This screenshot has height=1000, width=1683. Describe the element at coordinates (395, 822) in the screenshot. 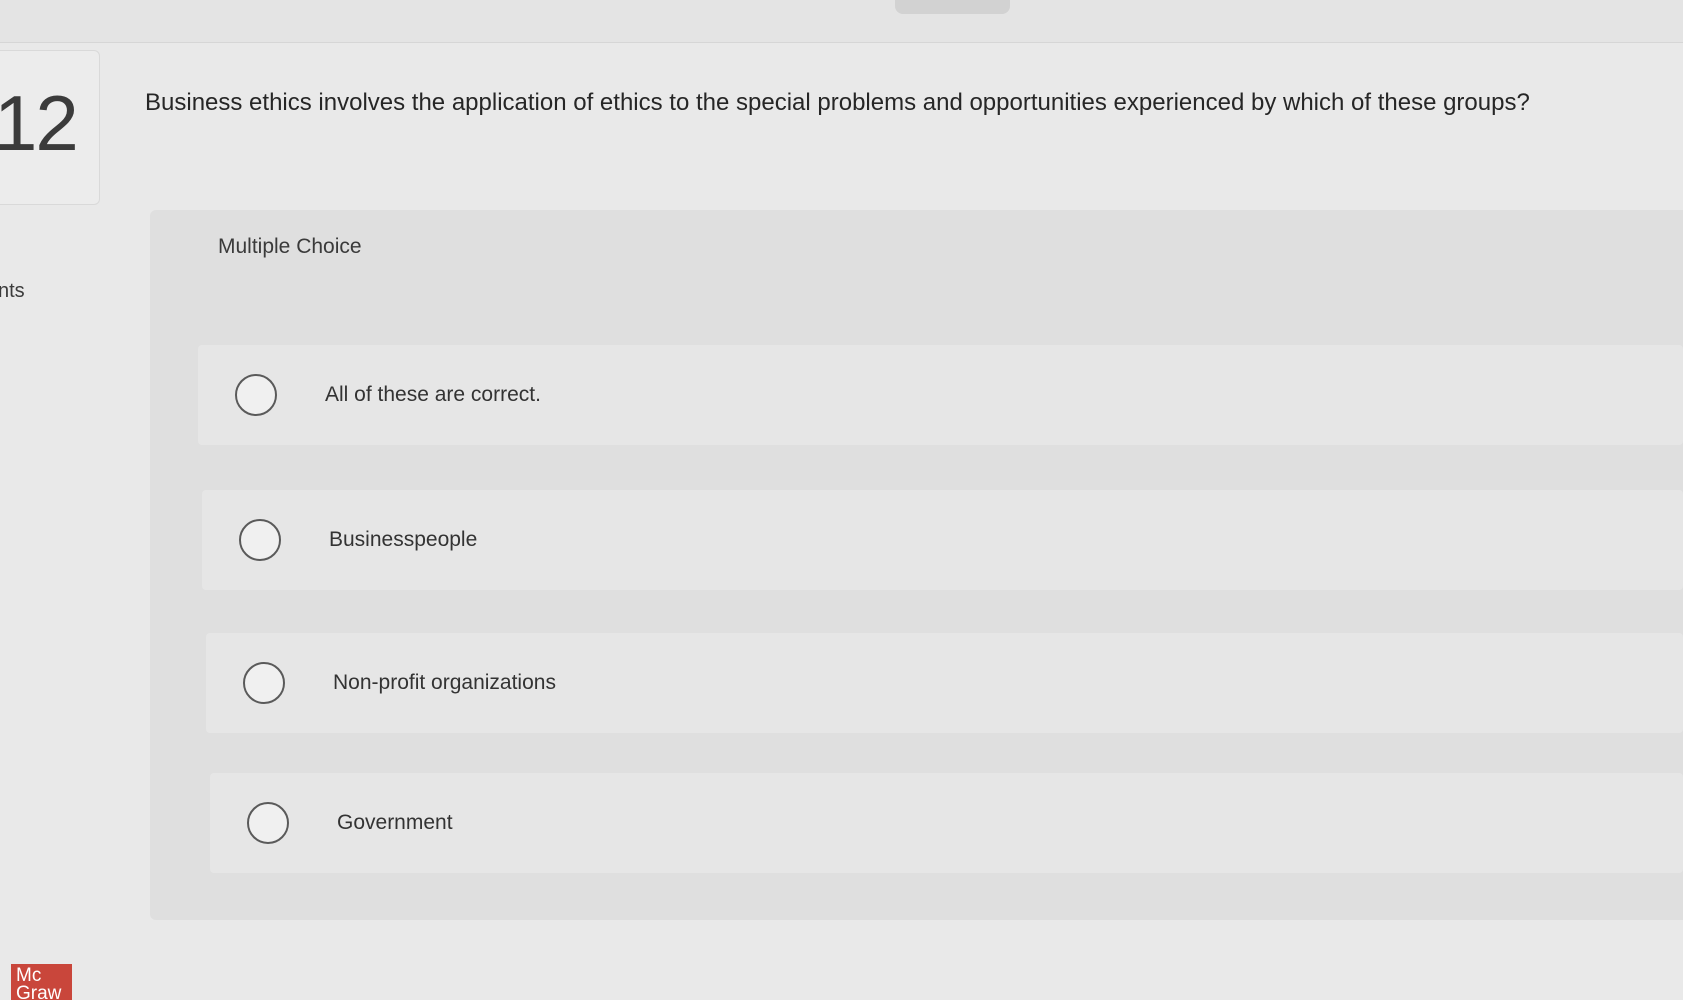

I see `option-label: Government` at that location.